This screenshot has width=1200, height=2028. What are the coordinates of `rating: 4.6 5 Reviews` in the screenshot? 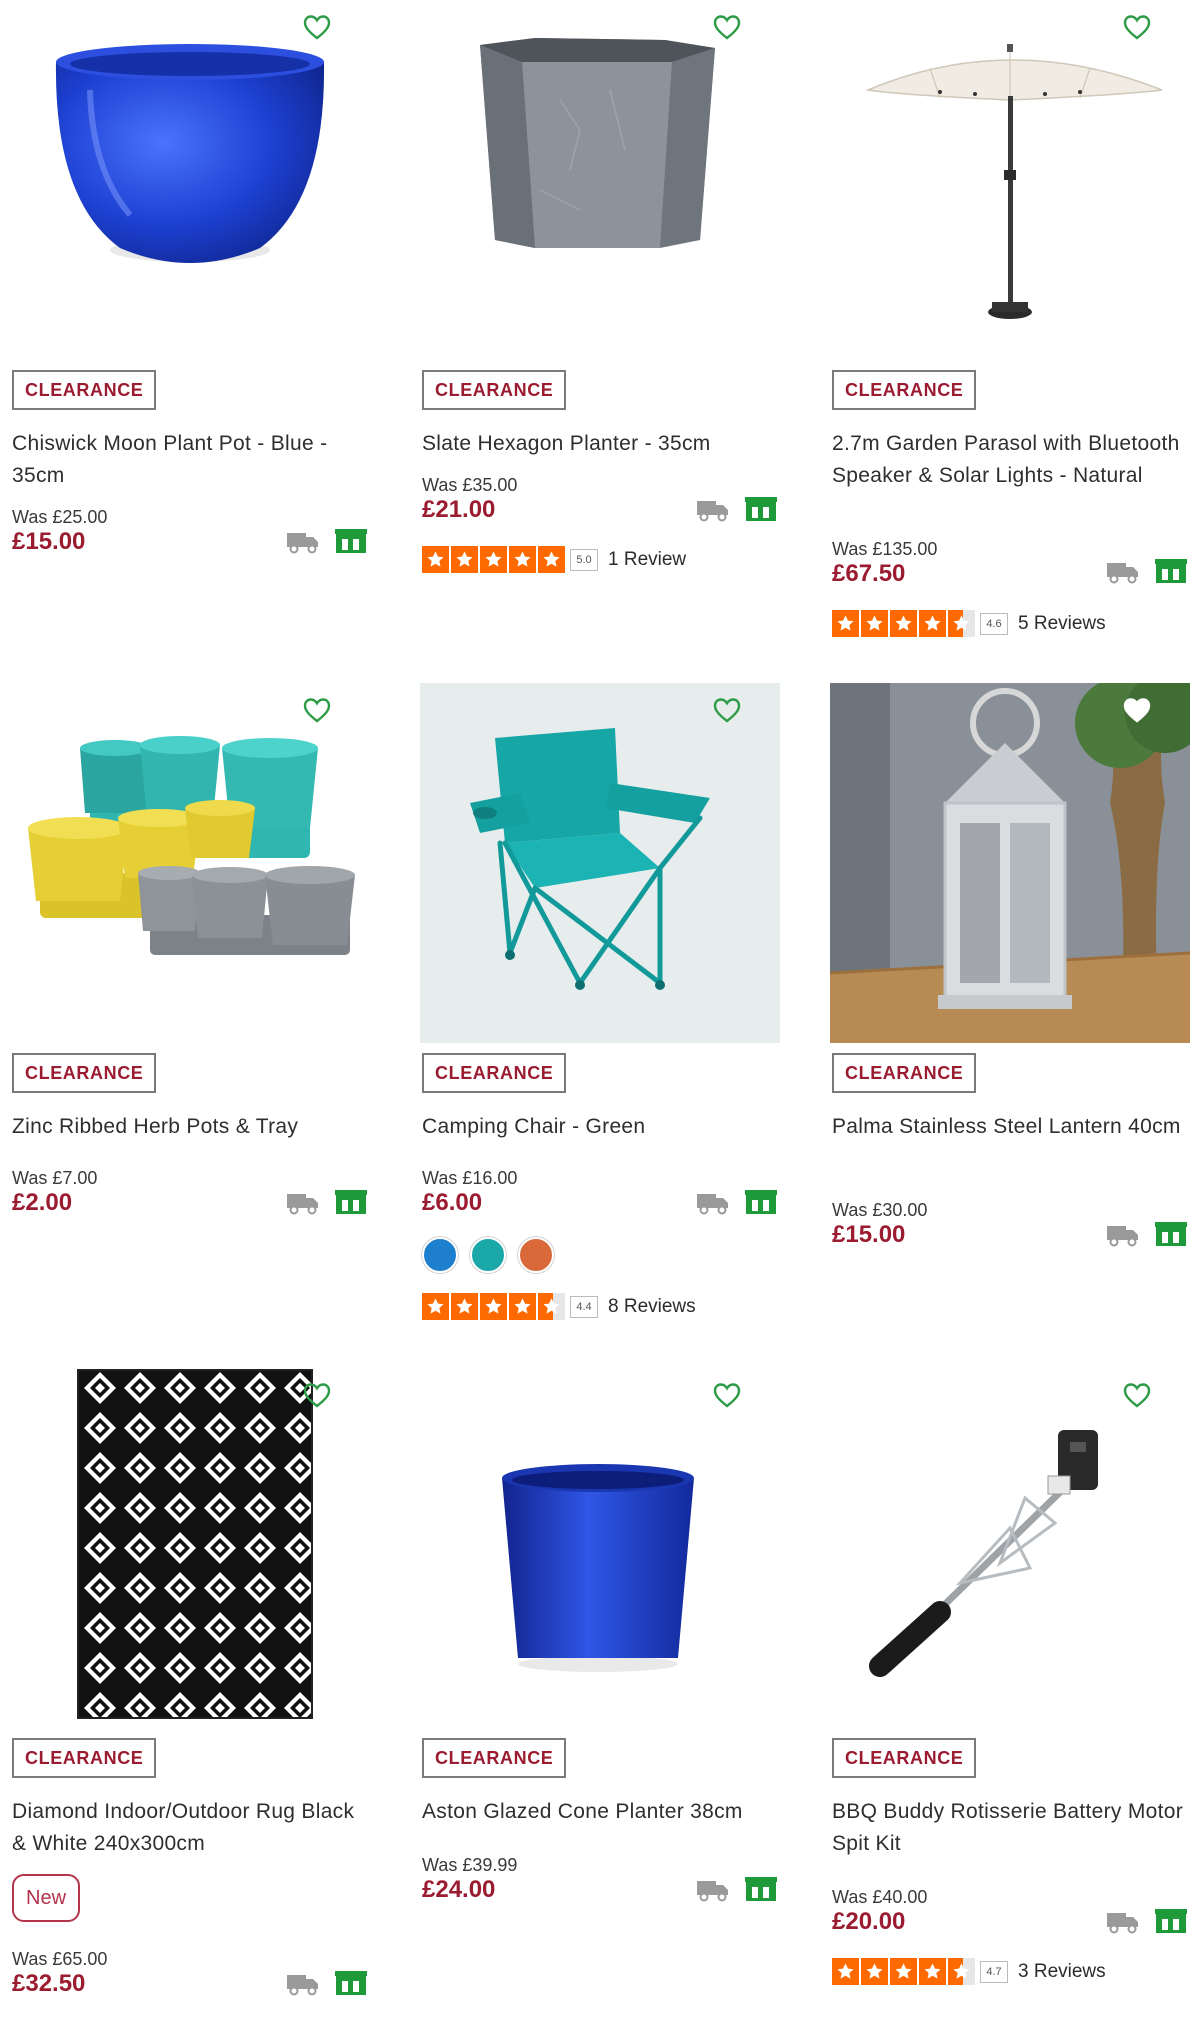 It's located at (969, 623).